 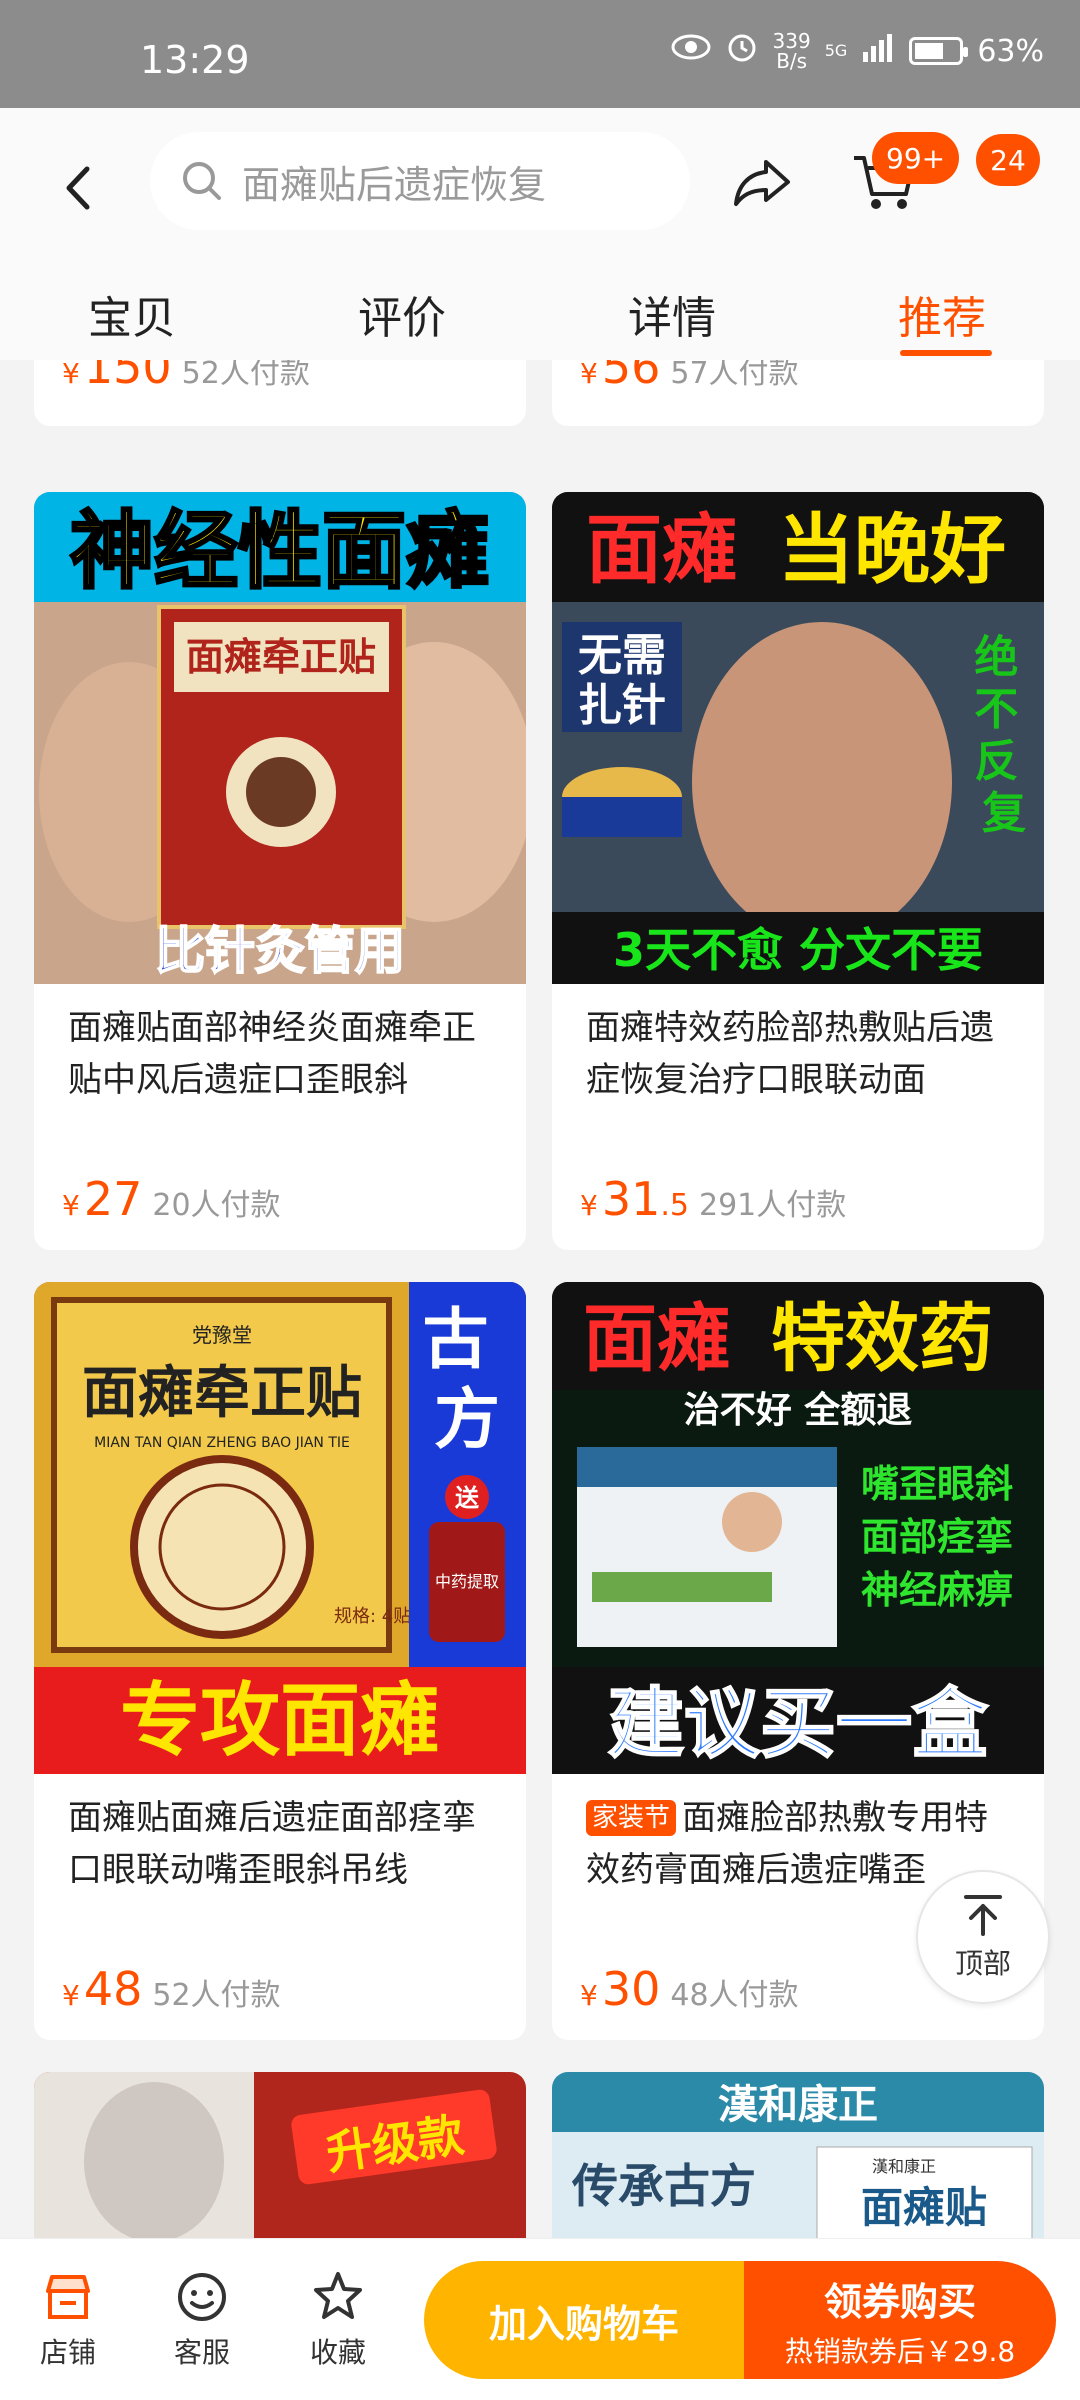 What do you see at coordinates (983, 1915) in the screenshot?
I see `arrow-up-icon` at bounding box center [983, 1915].